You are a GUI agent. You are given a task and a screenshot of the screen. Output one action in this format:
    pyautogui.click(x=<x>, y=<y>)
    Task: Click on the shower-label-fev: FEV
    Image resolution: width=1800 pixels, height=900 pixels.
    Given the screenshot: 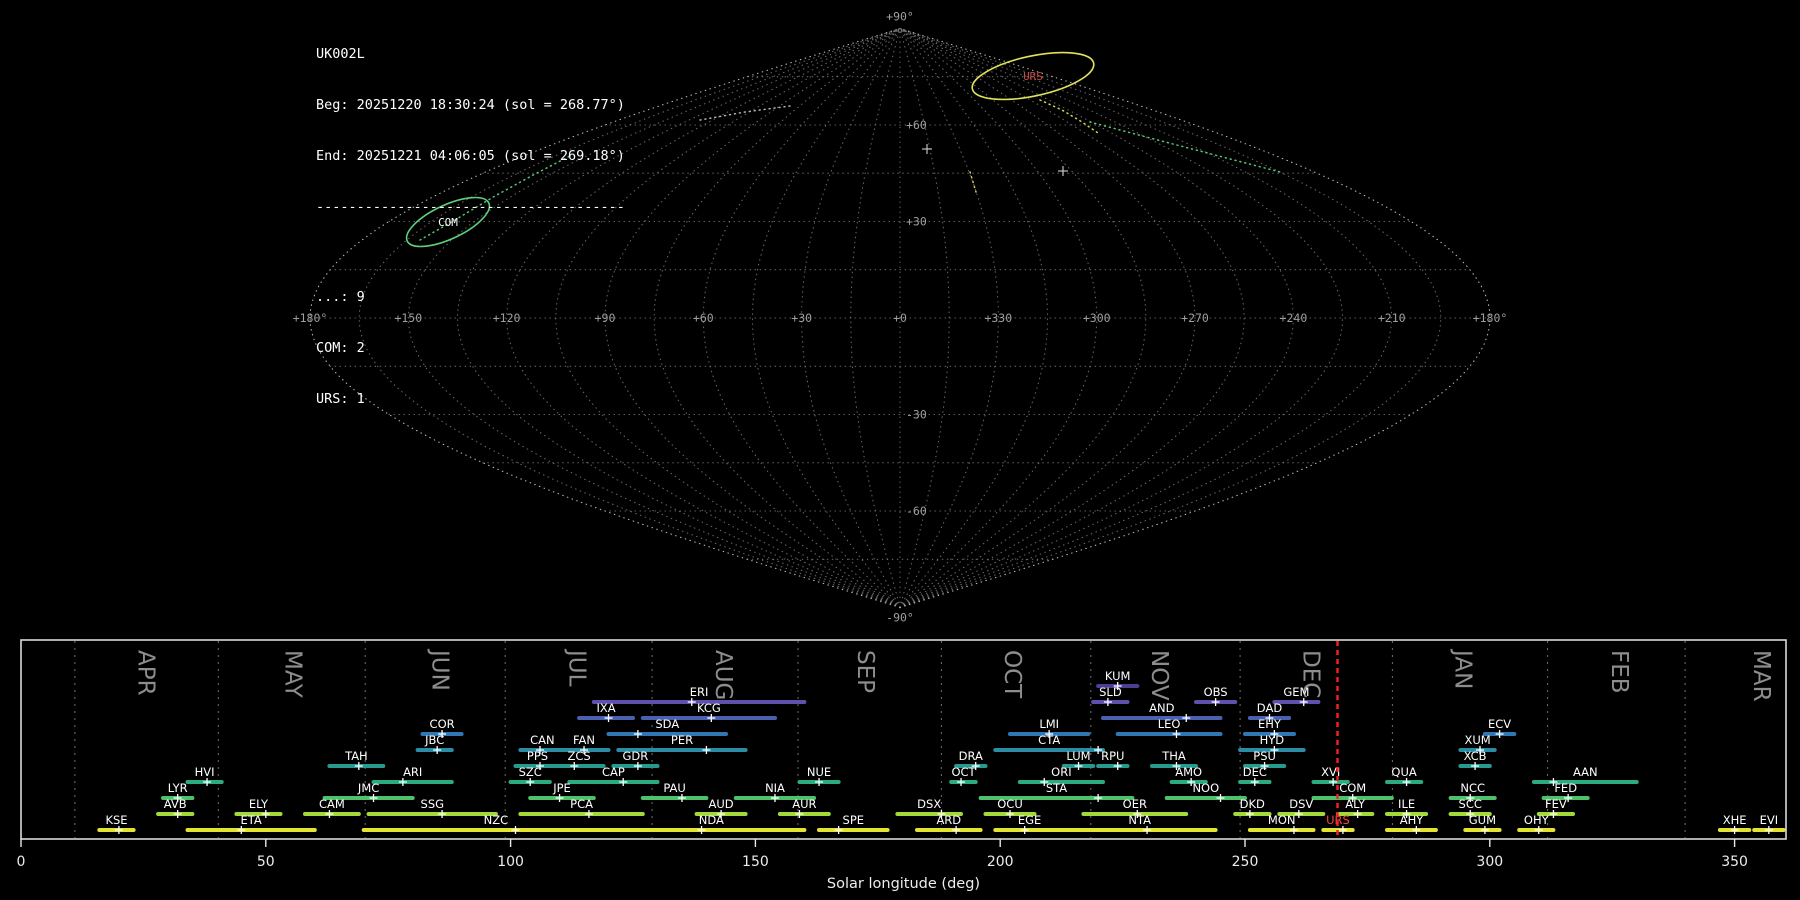 What is the action you would take?
    pyautogui.click(x=1556, y=804)
    